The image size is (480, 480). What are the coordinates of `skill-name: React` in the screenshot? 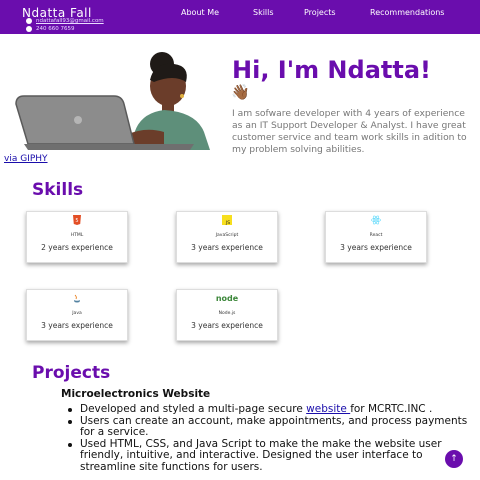 It's located at (376, 235).